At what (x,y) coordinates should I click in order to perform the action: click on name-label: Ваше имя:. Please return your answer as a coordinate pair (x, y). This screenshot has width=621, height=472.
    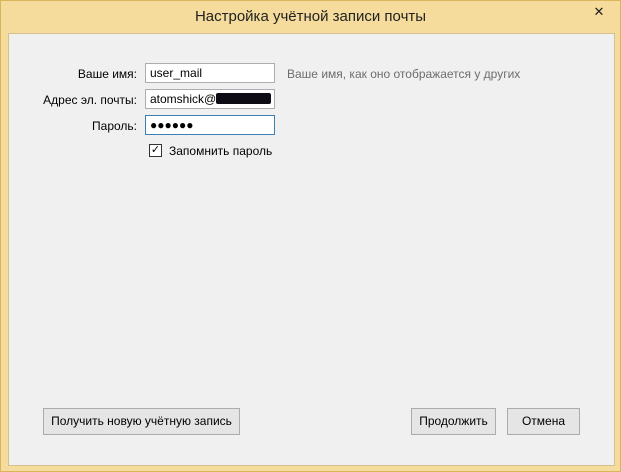
    Looking at the image, I should click on (107, 74).